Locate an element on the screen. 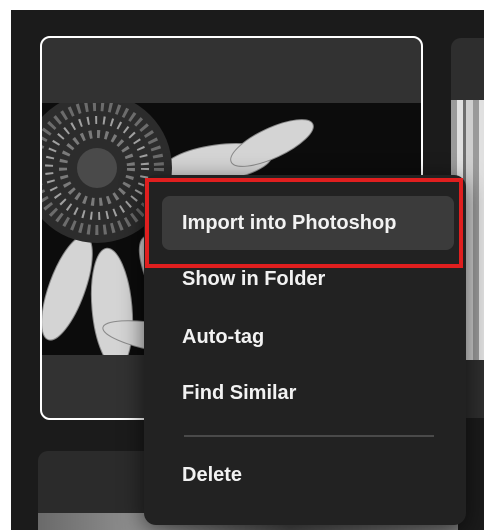 The image size is (484, 530). menu-item-auto-tag: Auto-tag is located at coordinates (308, 337).